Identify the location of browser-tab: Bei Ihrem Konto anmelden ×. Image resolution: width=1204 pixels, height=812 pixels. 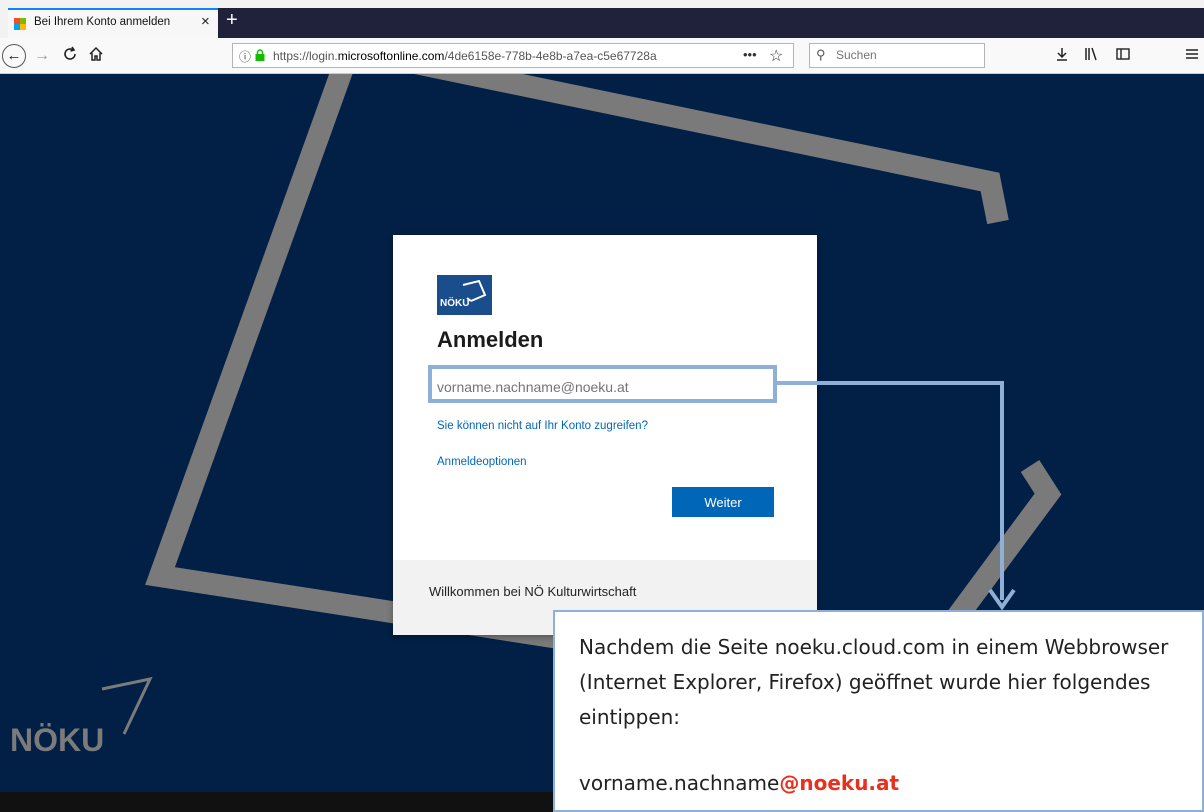
(113, 23).